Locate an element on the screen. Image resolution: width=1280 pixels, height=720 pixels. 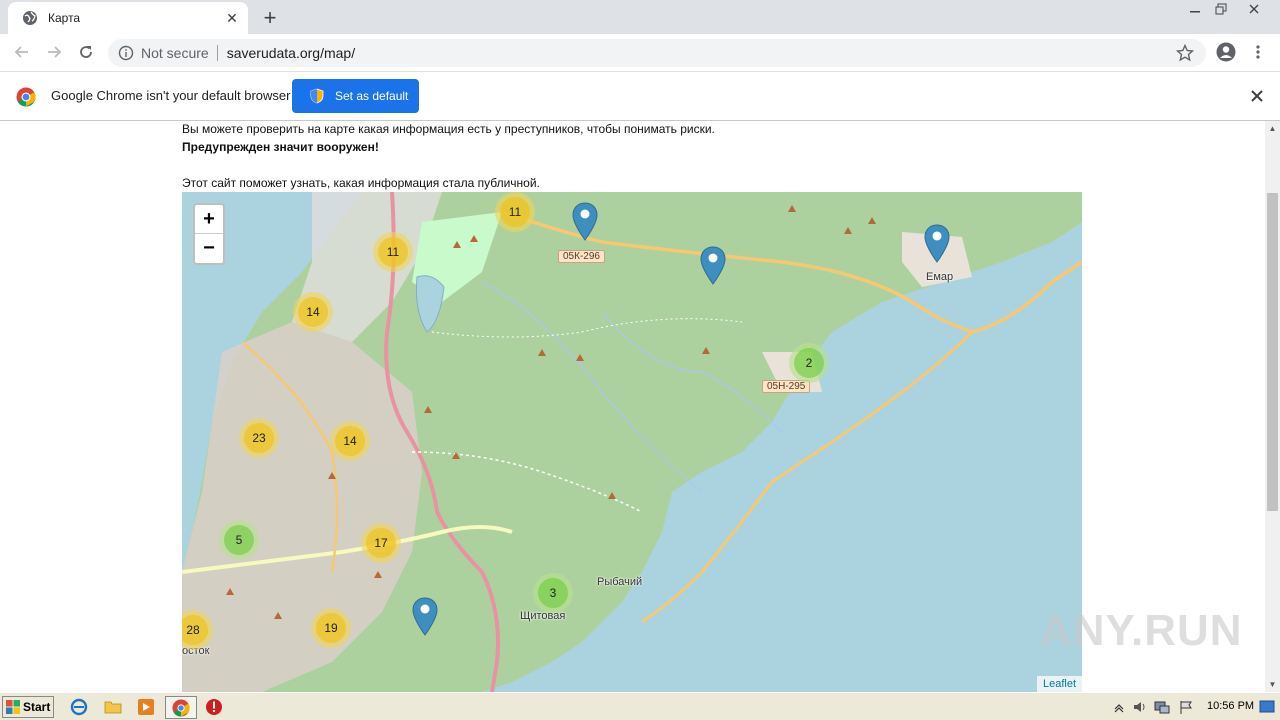
menu-button is located at coordinates (1258, 52).